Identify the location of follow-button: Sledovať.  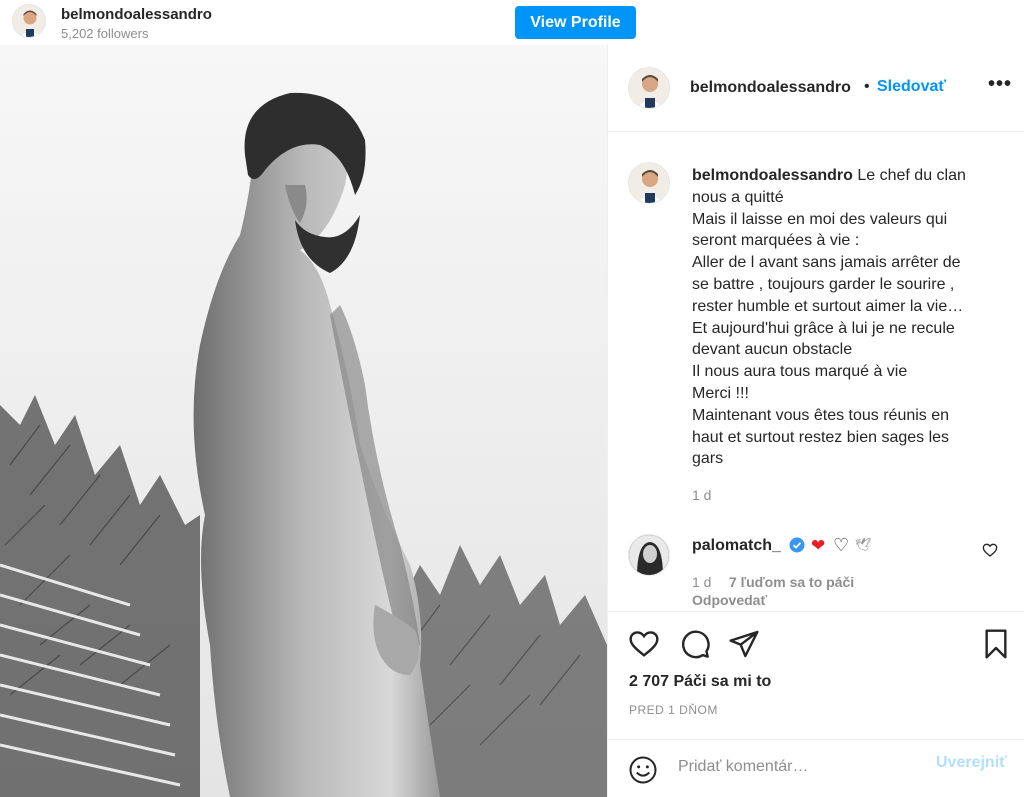
(911, 87).